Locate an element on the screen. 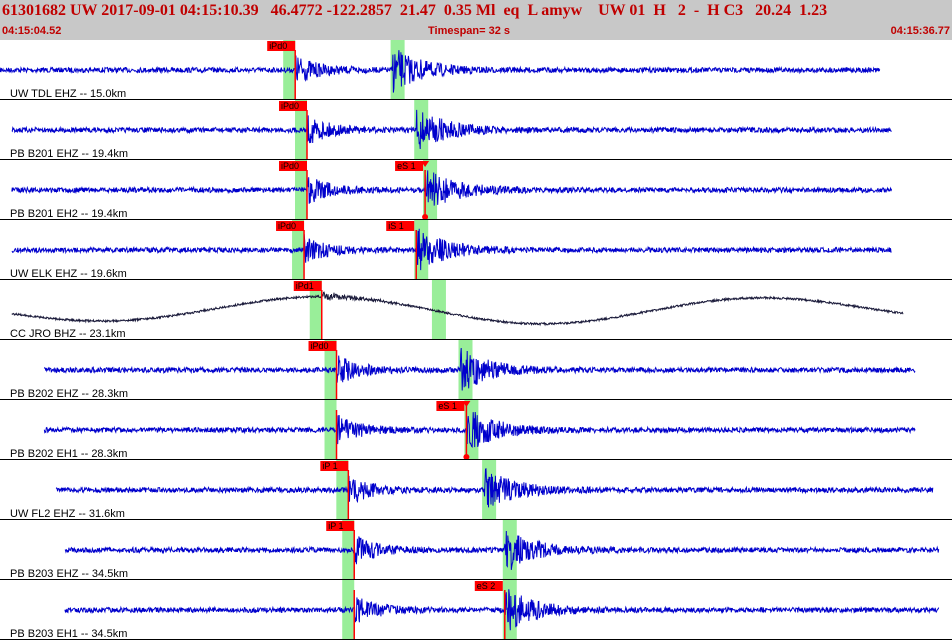 The image size is (952, 640). station-label: PB B202 EH1 -- 28.3km is located at coordinates (68, 454).